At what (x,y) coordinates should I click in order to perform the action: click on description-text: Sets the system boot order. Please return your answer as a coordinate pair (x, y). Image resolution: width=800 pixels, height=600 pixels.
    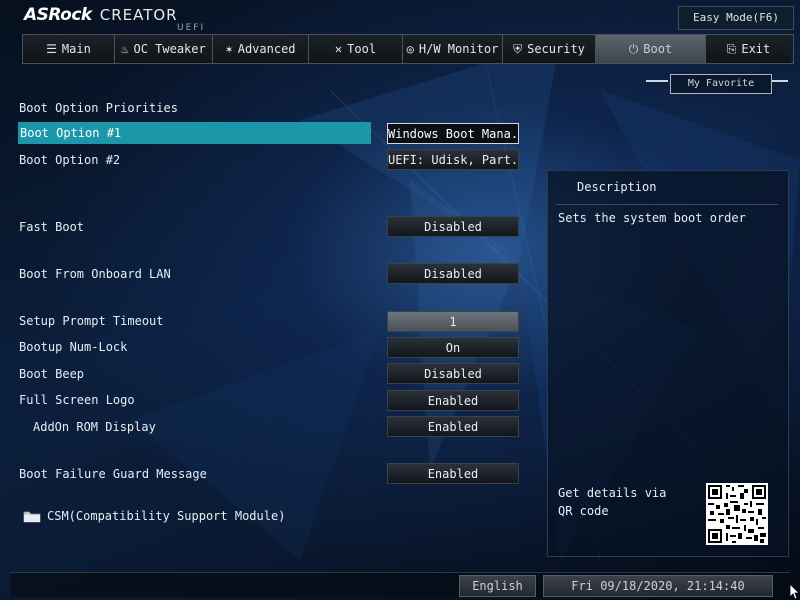
    Looking at the image, I should click on (652, 218).